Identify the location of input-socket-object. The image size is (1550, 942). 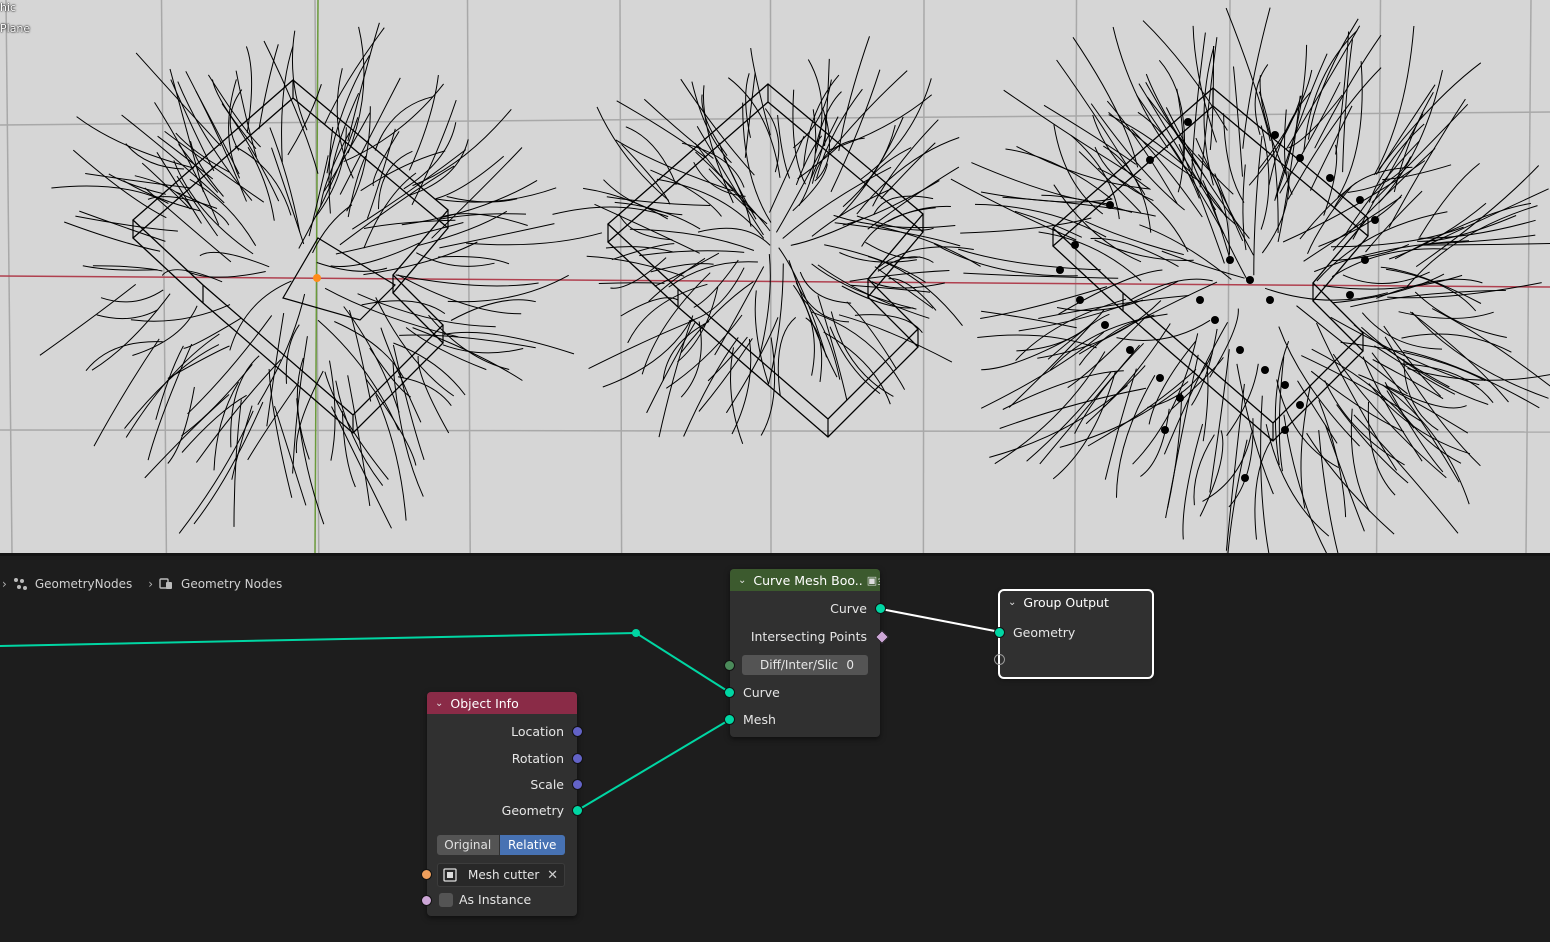
(426, 874).